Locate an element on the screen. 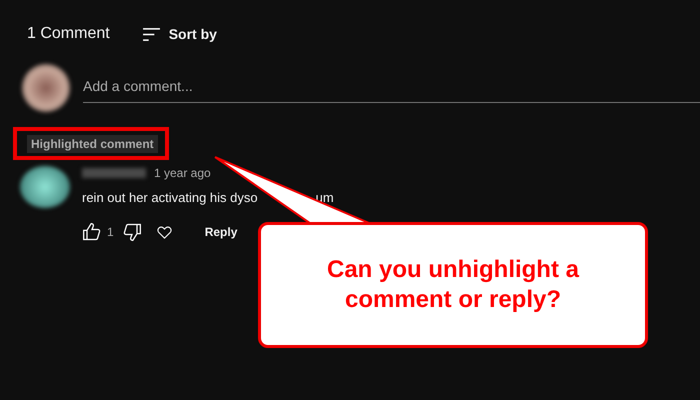 The height and width of the screenshot is (400, 700). comment-time: 1 year ago is located at coordinates (182, 173).